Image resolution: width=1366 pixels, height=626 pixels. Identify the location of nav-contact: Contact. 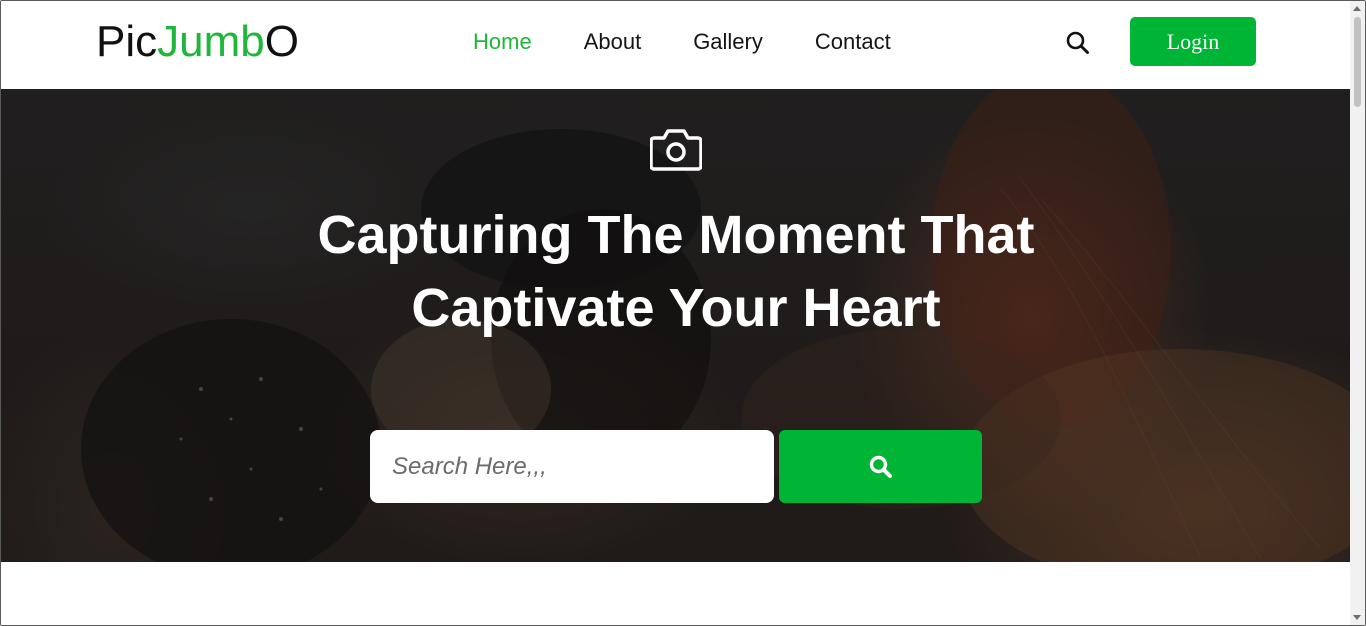
(853, 42).